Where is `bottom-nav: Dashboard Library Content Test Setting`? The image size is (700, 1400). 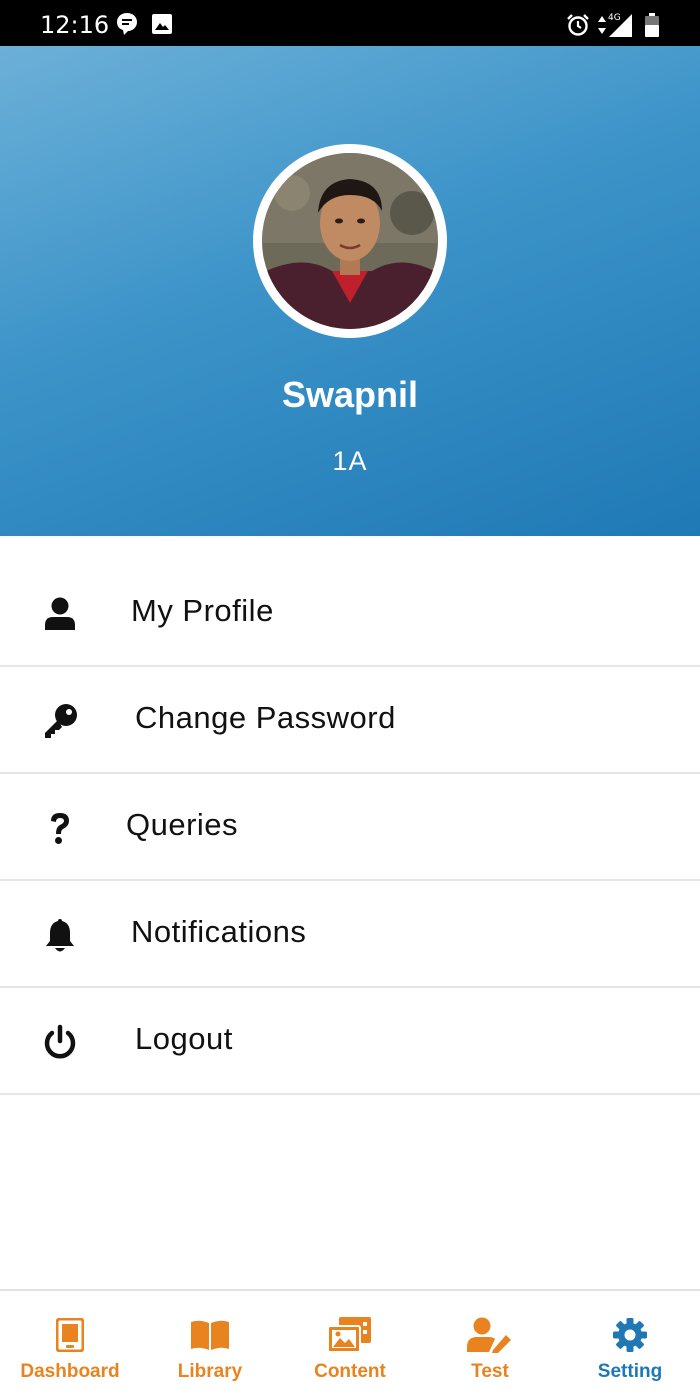
bottom-nav: Dashboard Library Content Test Setting is located at coordinates (350, 1344).